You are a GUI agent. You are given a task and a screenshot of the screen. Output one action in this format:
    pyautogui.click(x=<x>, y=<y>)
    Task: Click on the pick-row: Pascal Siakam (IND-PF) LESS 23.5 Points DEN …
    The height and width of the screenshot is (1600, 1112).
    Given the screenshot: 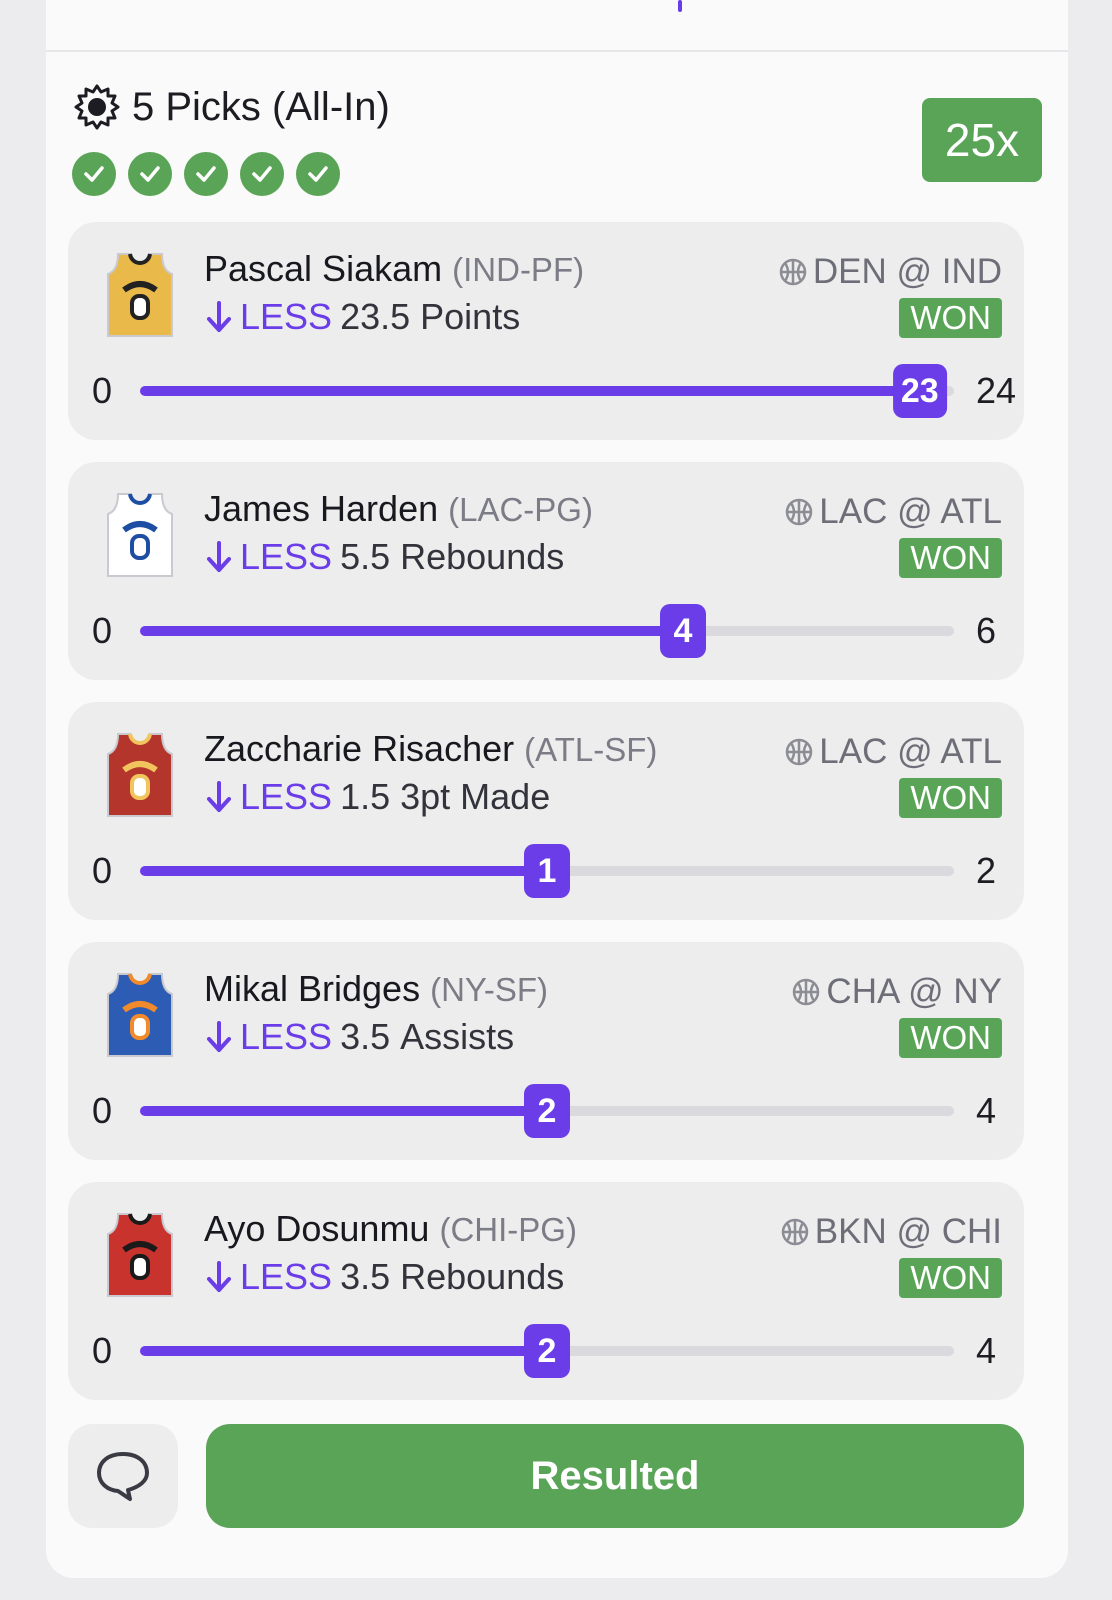 What is the action you would take?
    pyautogui.click(x=546, y=331)
    